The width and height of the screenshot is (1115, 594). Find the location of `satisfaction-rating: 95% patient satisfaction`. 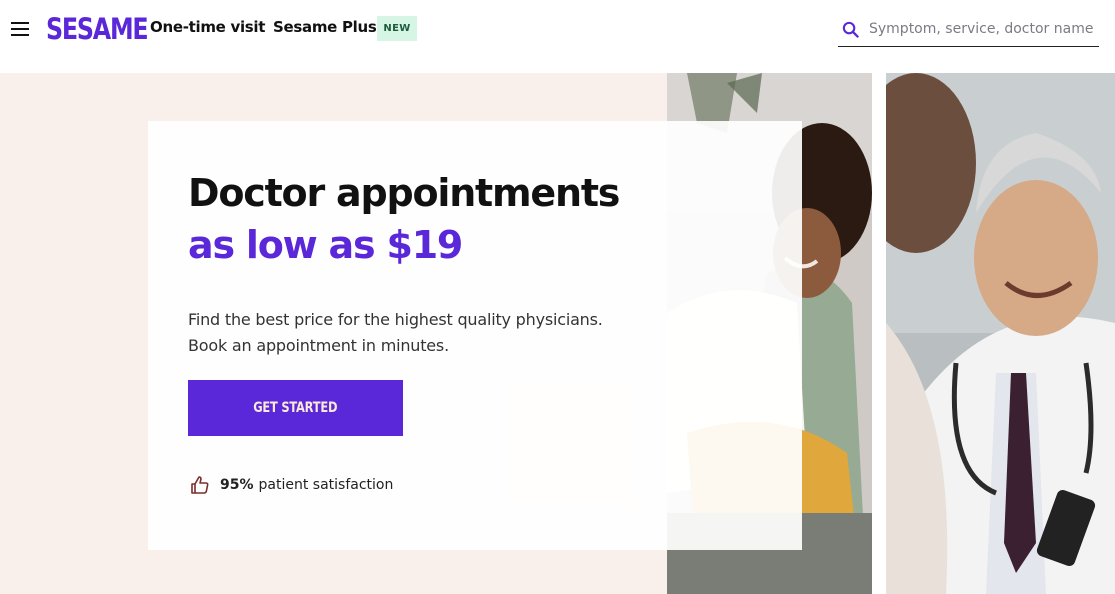

satisfaction-rating: 95% patient satisfaction is located at coordinates (291, 485).